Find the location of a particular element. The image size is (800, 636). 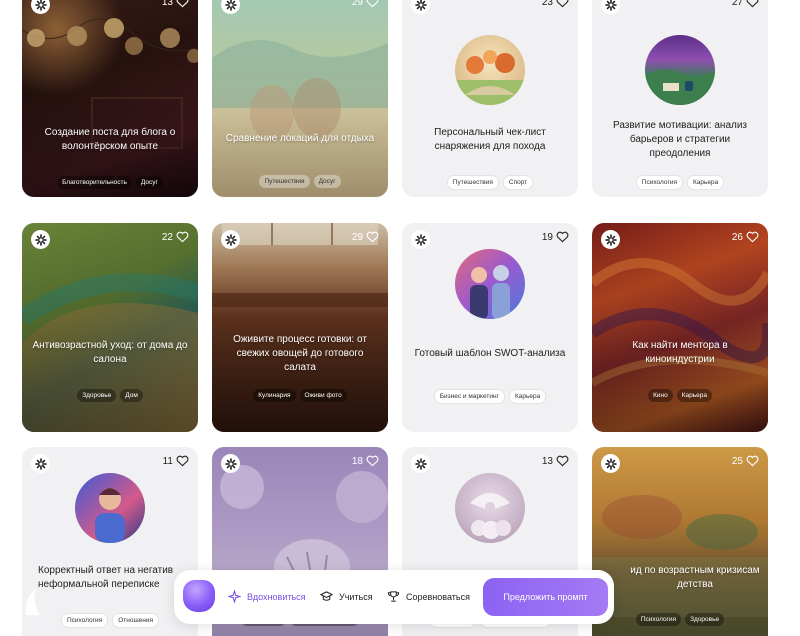

brand-logo is located at coordinates (32, 602).